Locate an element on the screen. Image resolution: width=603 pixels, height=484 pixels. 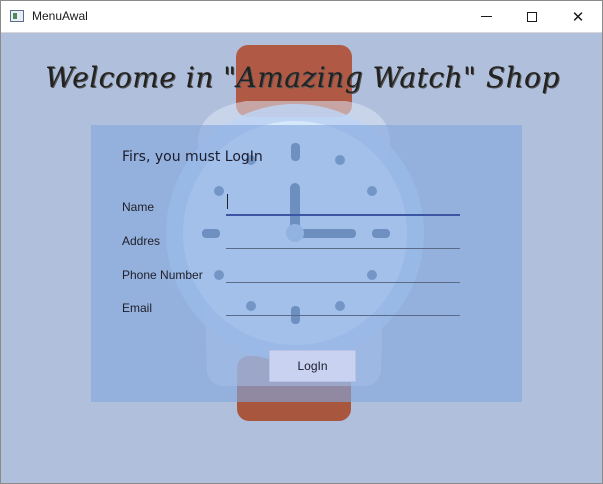
login-subtitle: Firs, you must LogIn is located at coordinates (192, 157).